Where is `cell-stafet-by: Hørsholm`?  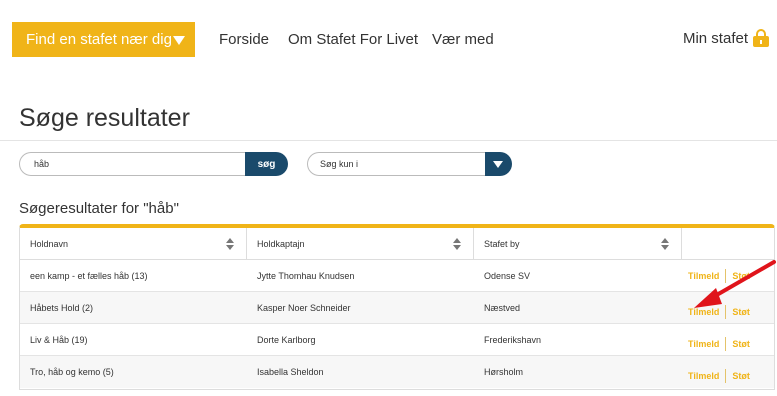 cell-stafet-by: Hørsholm is located at coordinates (504, 372).